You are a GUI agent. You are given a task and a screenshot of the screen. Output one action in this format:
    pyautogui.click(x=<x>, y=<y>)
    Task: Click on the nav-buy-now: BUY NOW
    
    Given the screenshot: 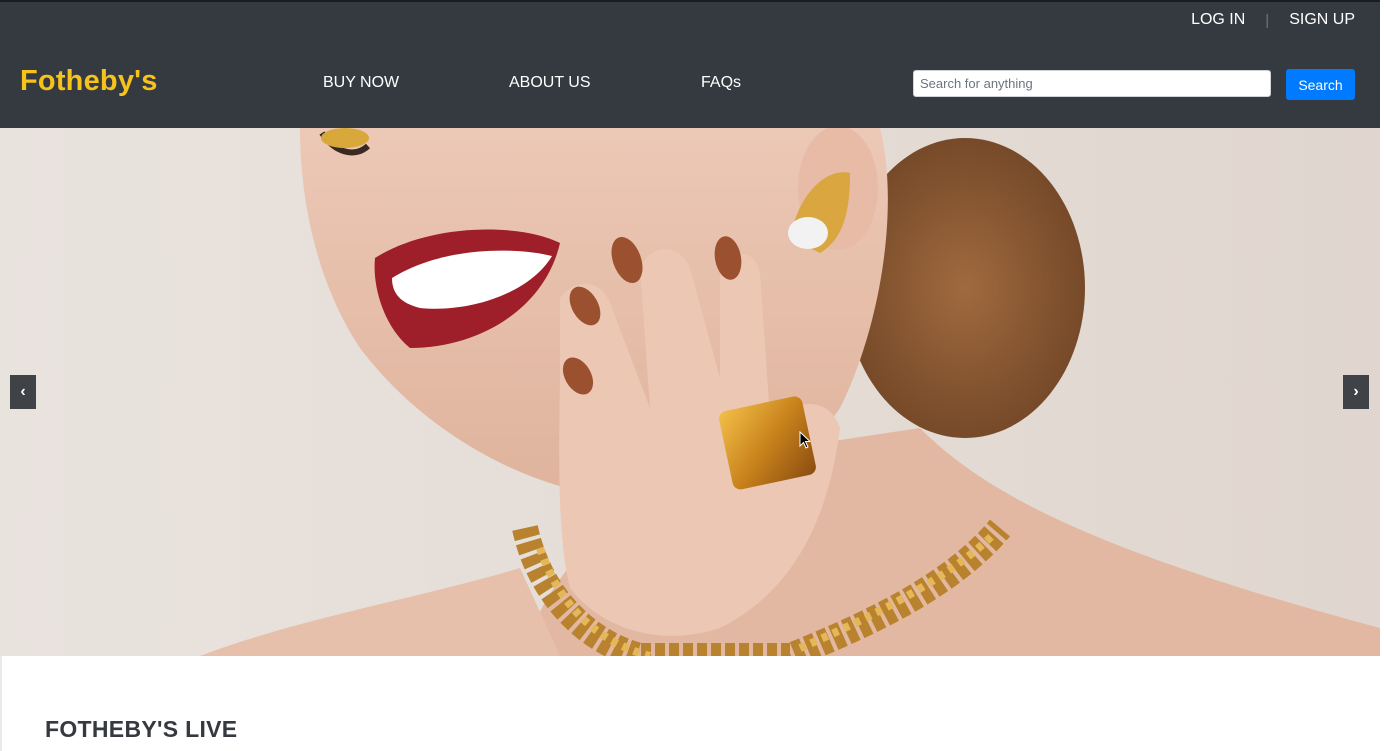 What is the action you would take?
    pyautogui.click(x=361, y=83)
    